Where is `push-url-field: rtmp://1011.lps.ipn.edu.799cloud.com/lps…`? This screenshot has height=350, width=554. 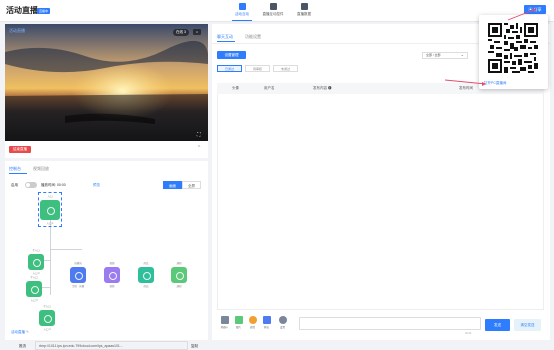 push-url-field: rtmp://1011.lps.ipn.edu.799cloud.com/lps… is located at coordinates (111, 345).